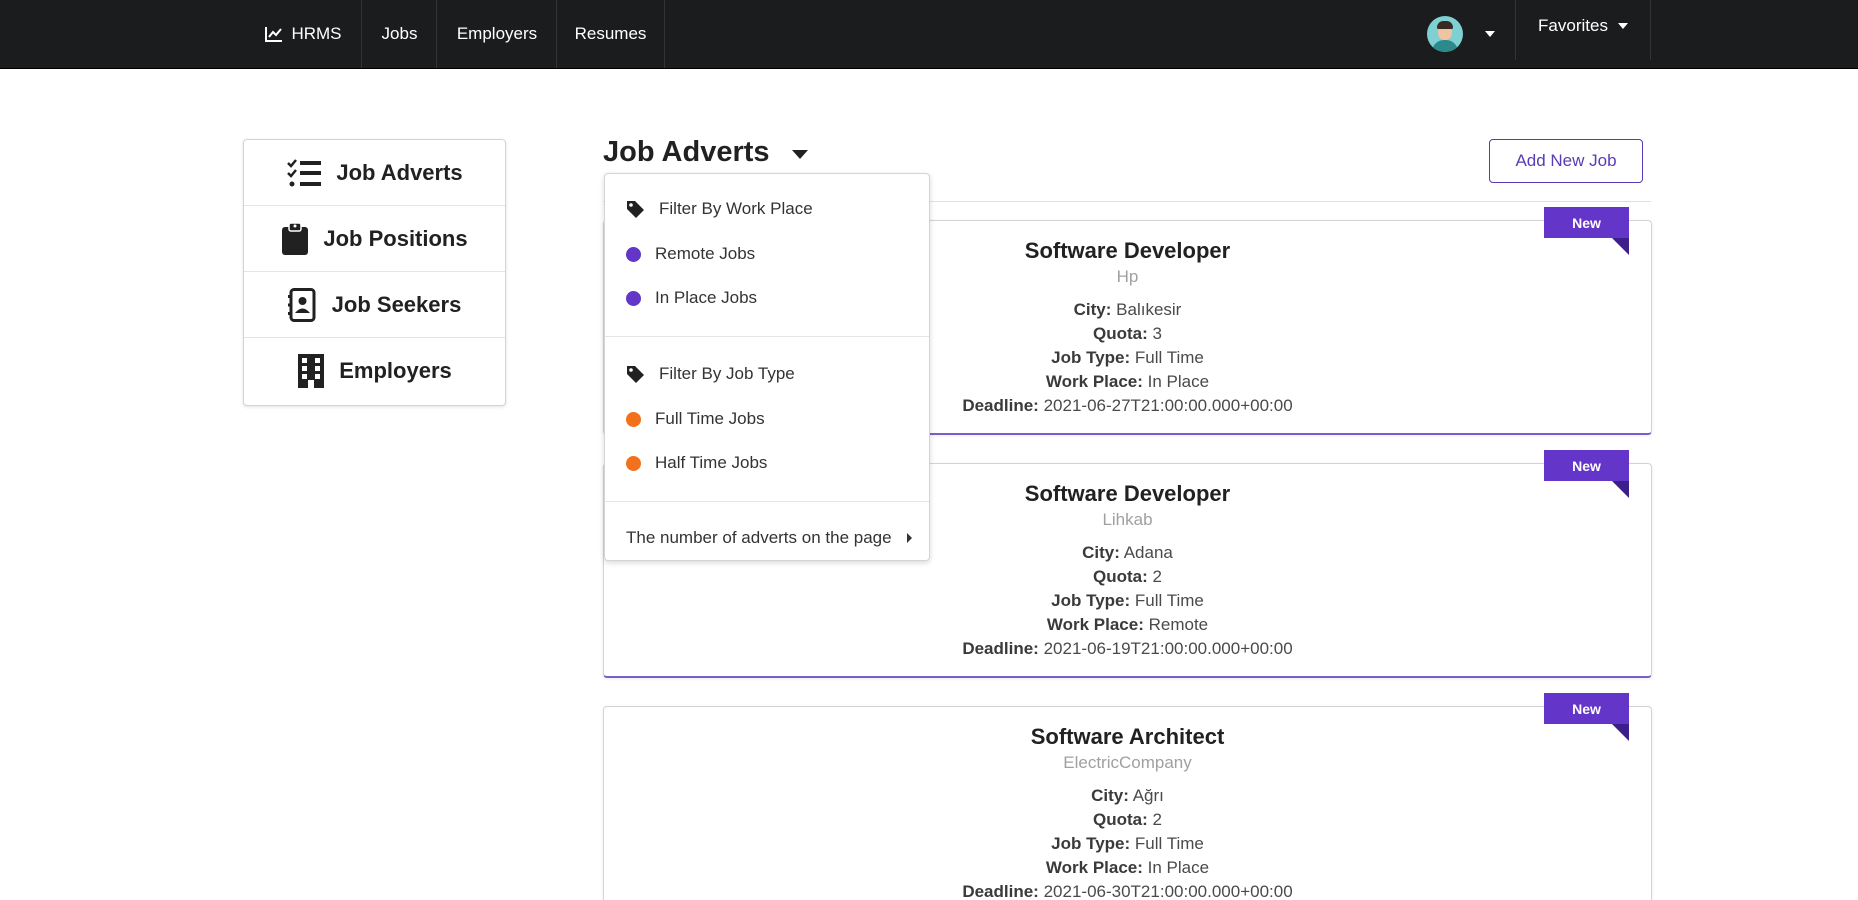 This screenshot has width=1858, height=900. I want to click on page-title: Job Adverts, so click(686, 152).